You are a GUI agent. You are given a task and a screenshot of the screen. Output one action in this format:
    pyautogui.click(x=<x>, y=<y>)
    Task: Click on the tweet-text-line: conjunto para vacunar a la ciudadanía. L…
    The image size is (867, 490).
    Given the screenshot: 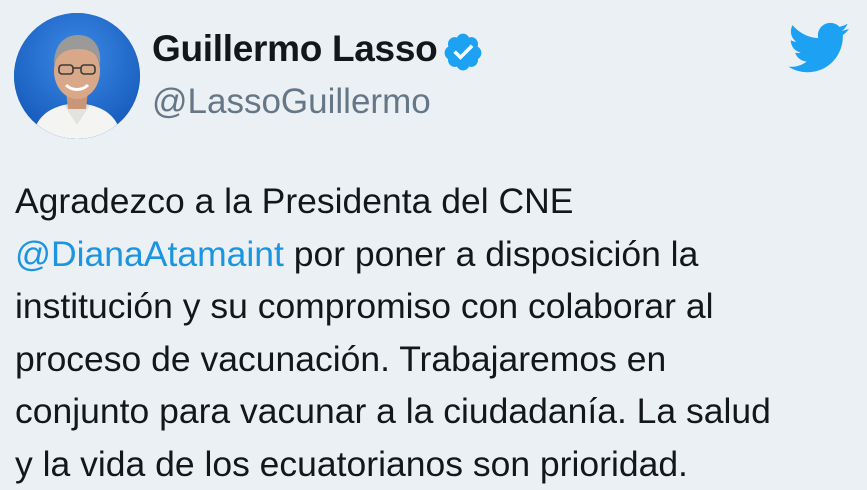 What is the action you would take?
    pyautogui.click(x=437, y=411)
    